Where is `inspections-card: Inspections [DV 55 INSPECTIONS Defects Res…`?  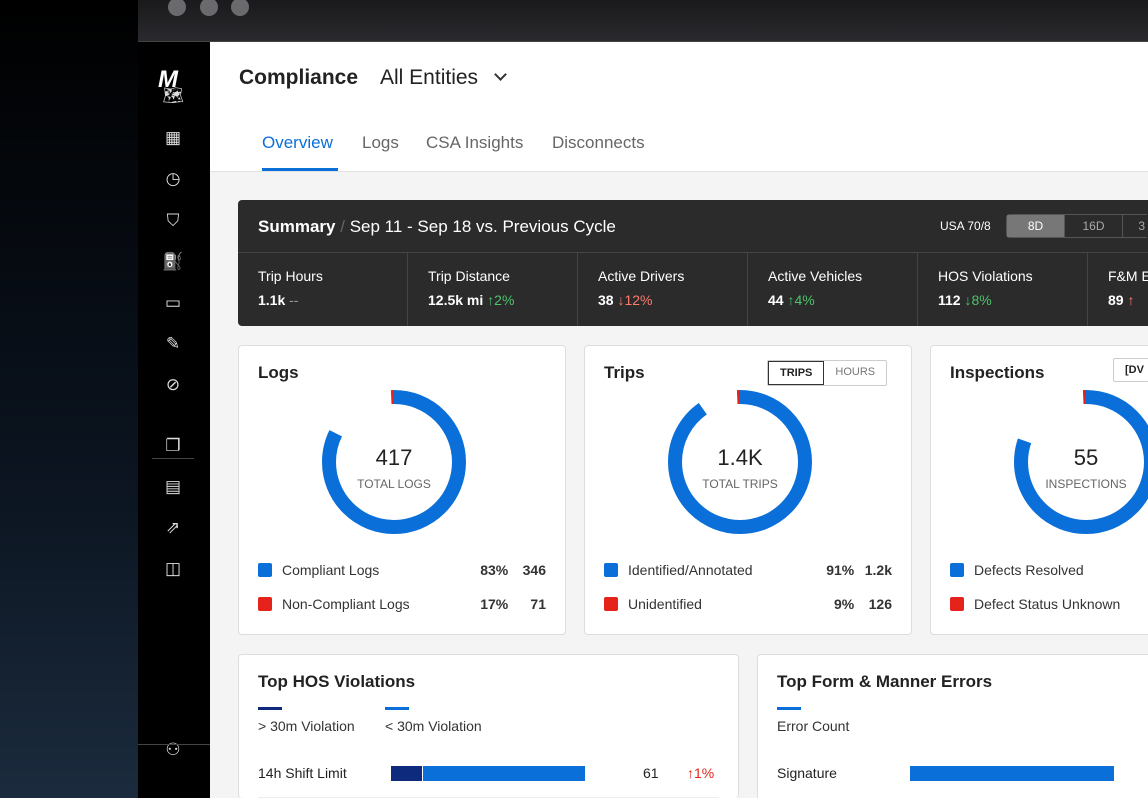 inspections-card: Inspections [DV 55 INSPECTIONS Defects Res… is located at coordinates (1039, 490).